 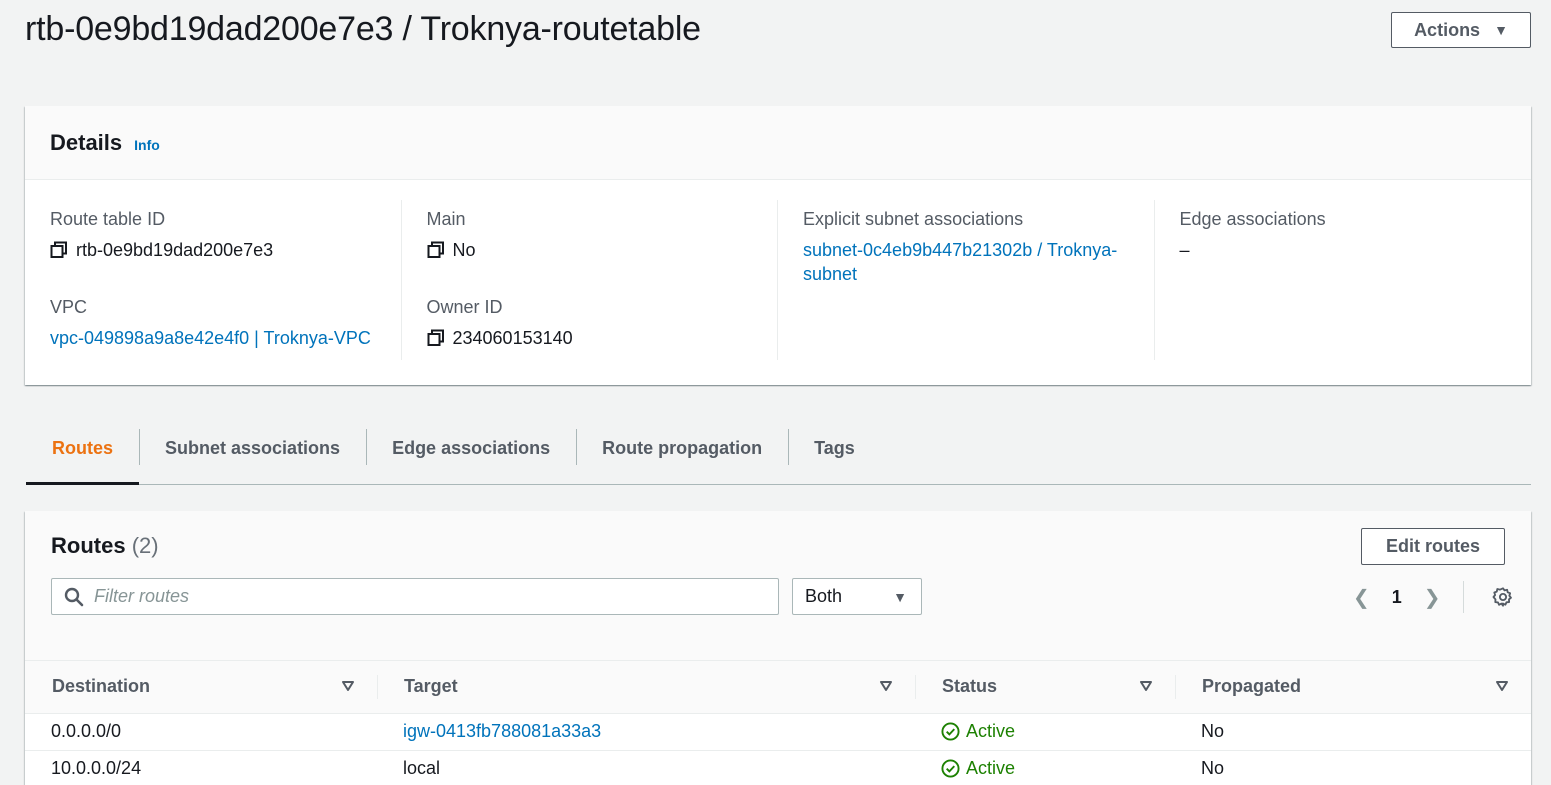 I want to click on route-table-id-value: rtb-0e9bd19dad200e7e3, so click(x=215, y=250).